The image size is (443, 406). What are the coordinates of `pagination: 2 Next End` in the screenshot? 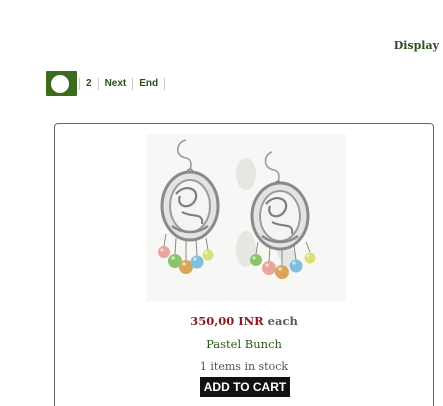 It's located at (106, 83).